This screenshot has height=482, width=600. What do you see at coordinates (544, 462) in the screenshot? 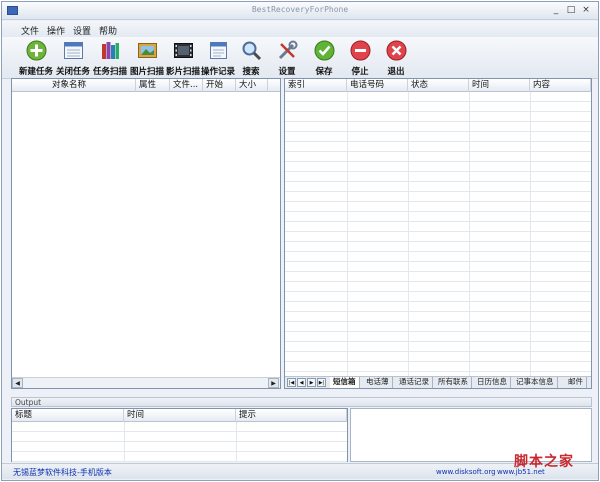
I see `watermark-logo: 脚本之家` at bounding box center [544, 462].